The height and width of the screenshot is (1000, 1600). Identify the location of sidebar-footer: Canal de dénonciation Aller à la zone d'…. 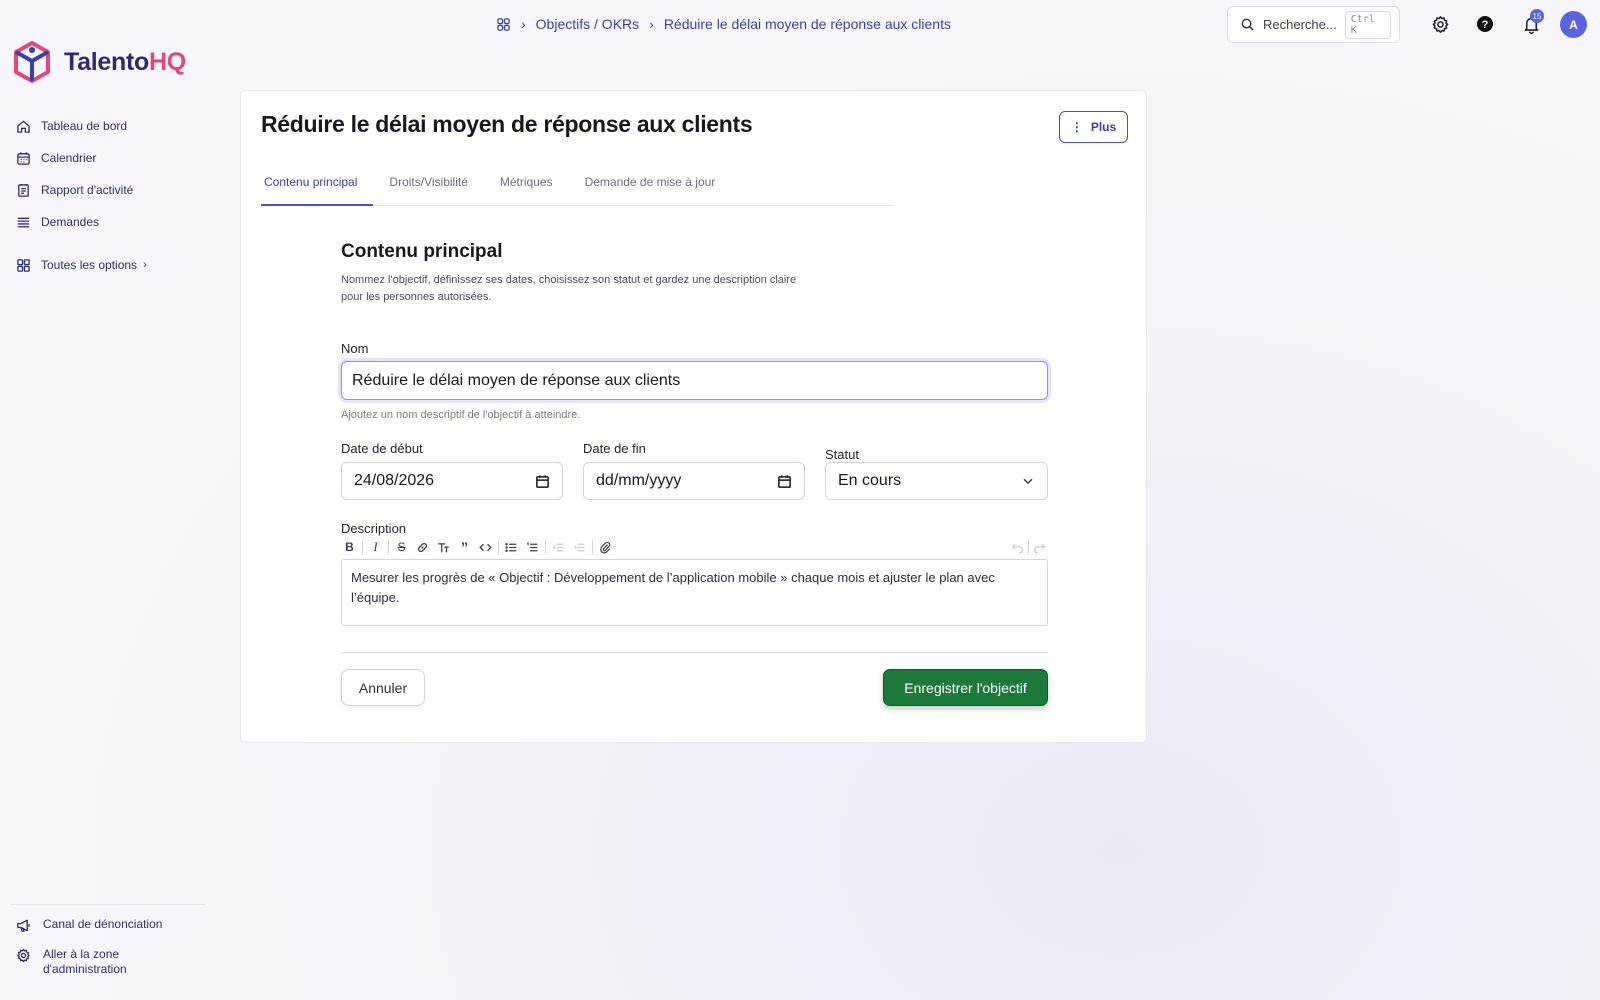
(108, 940).